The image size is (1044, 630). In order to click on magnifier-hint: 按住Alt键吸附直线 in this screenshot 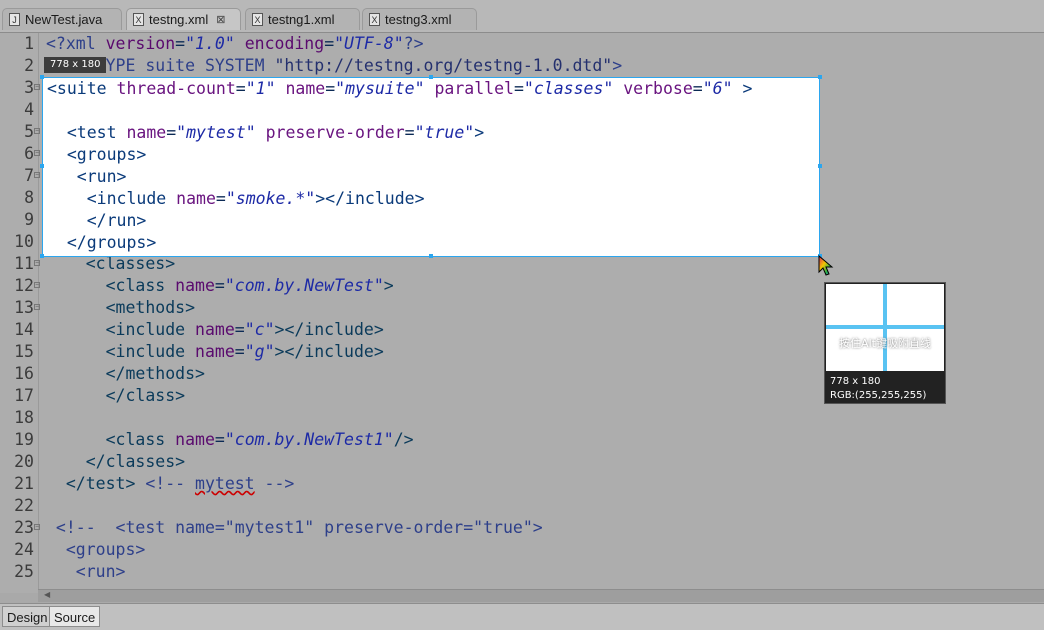, I will do `click(885, 343)`.